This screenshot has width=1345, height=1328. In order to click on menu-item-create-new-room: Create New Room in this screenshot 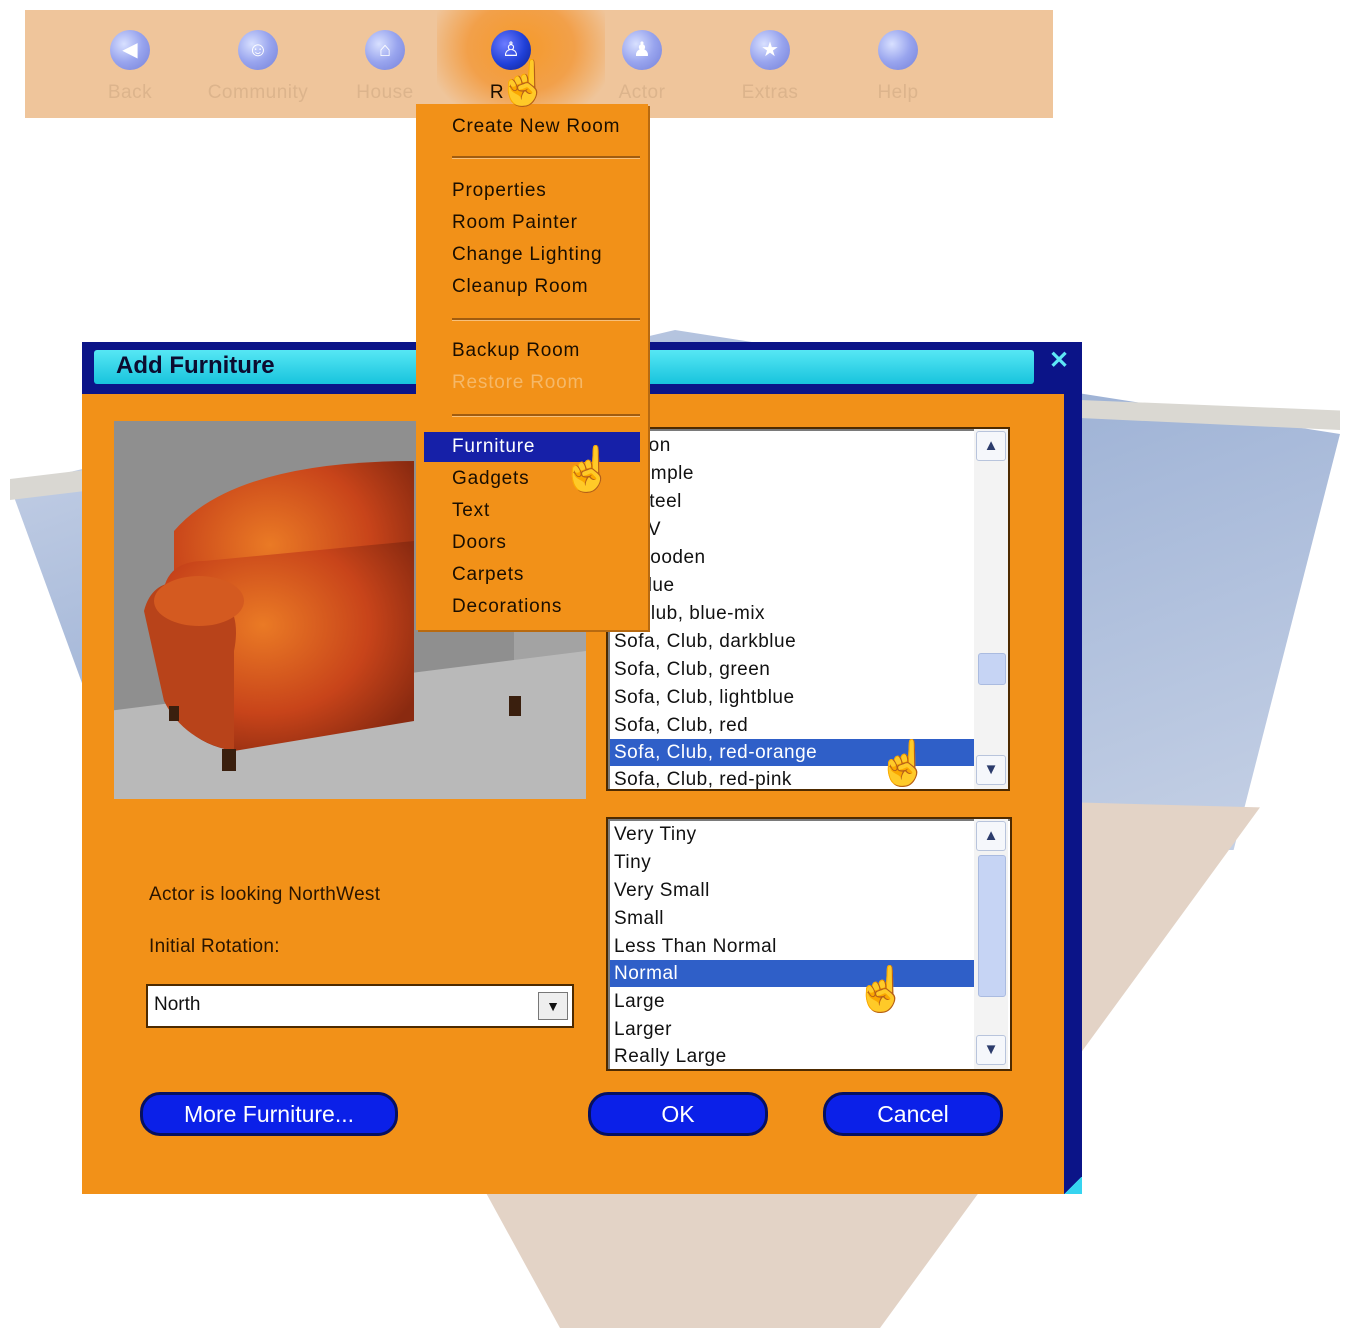, I will do `click(532, 127)`.